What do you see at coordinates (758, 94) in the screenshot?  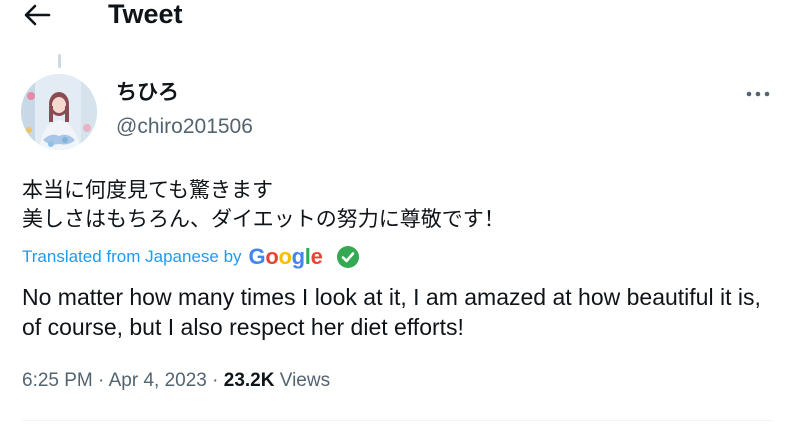 I see `more-horizontal-icon` at bounding box center [758, 94].